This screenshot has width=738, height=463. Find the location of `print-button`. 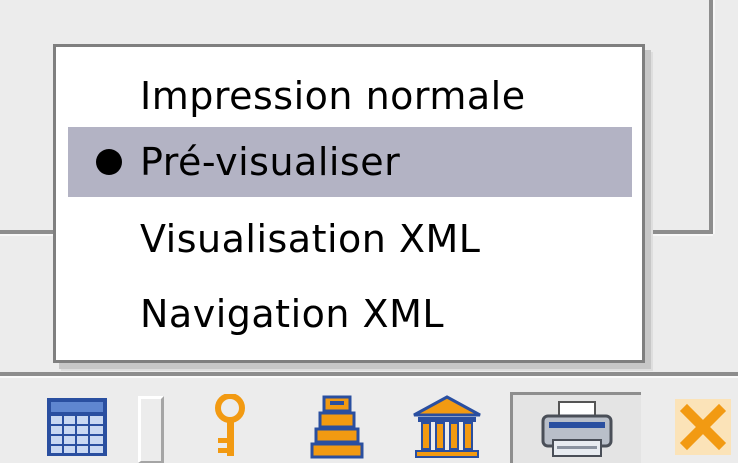

print-button is located at coordinates (575, 427).